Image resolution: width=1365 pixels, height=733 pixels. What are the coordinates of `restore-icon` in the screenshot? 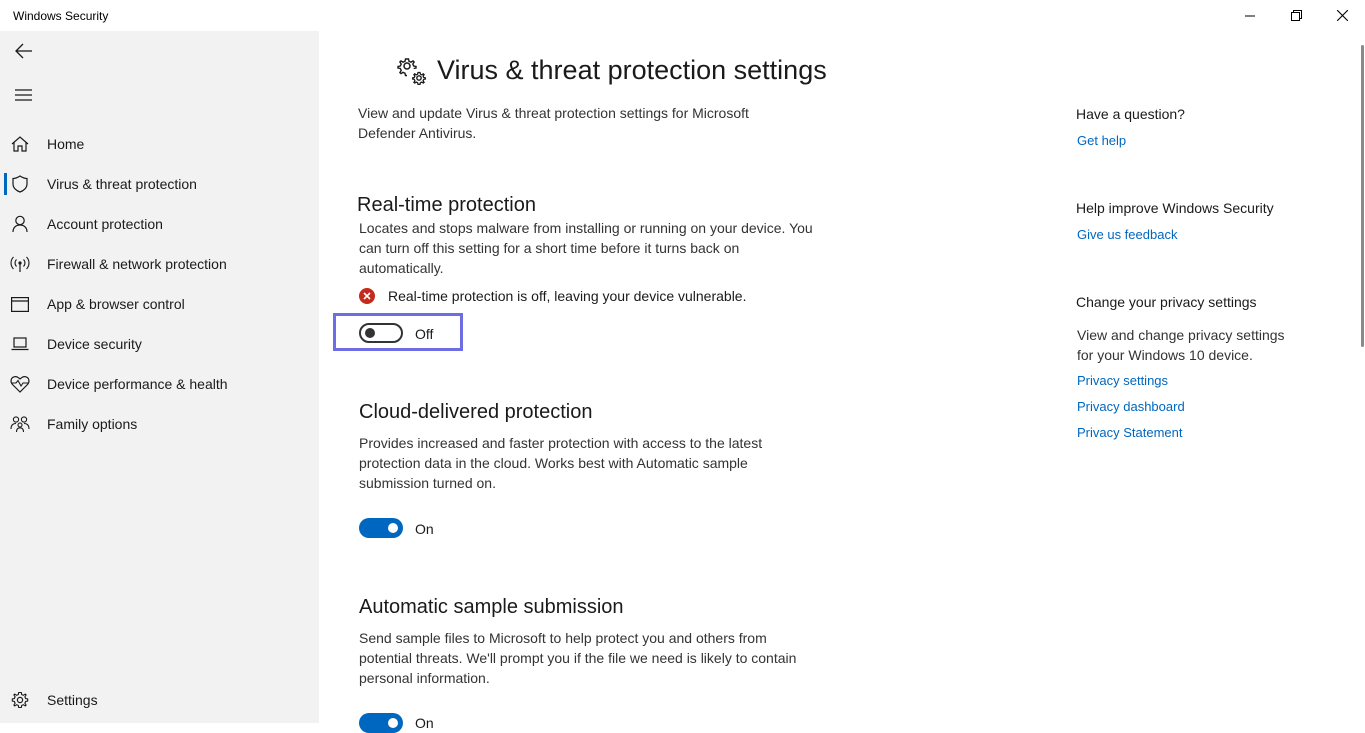 It's located at (1296, 15).